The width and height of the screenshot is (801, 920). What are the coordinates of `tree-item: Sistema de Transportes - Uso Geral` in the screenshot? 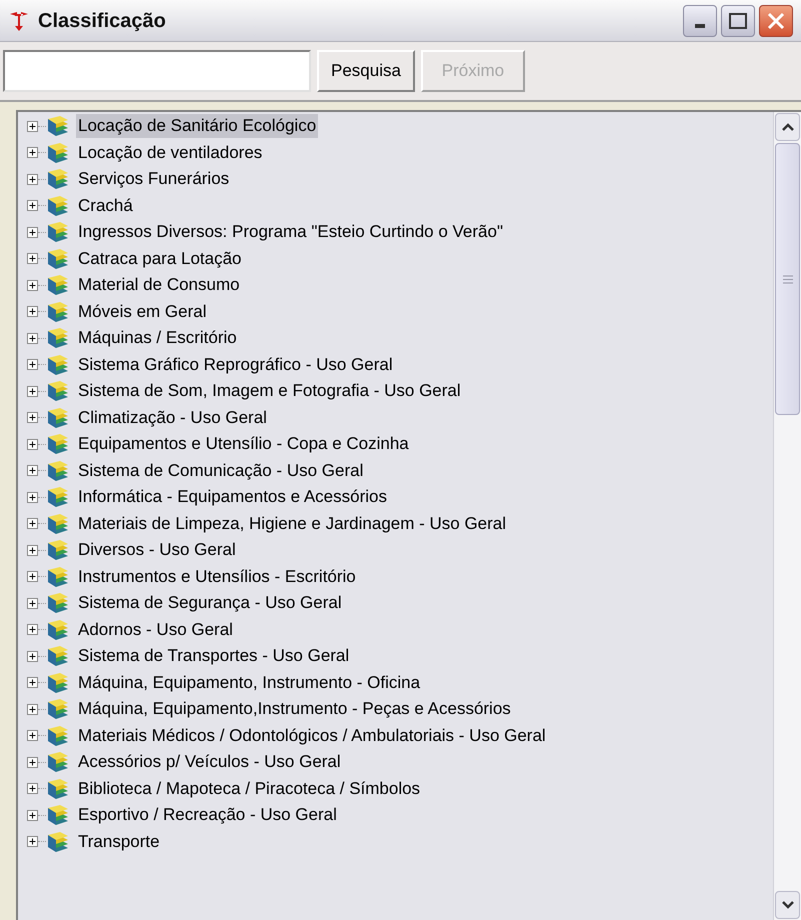 It's located at (214, 656).